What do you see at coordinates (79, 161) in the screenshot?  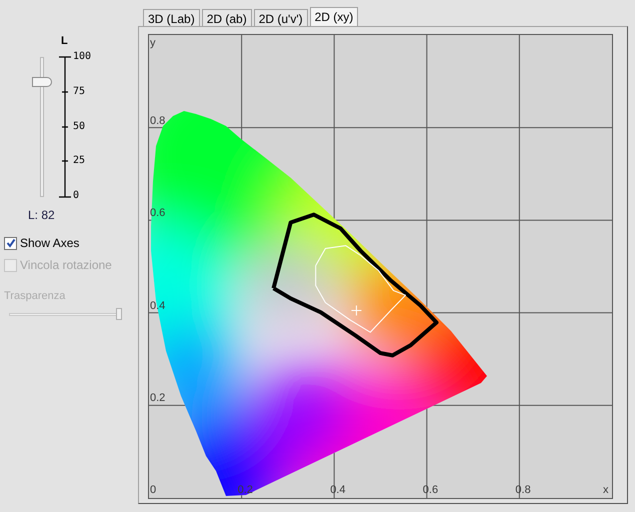 I see `scale-label: 25` at bounding box center [79, 161].